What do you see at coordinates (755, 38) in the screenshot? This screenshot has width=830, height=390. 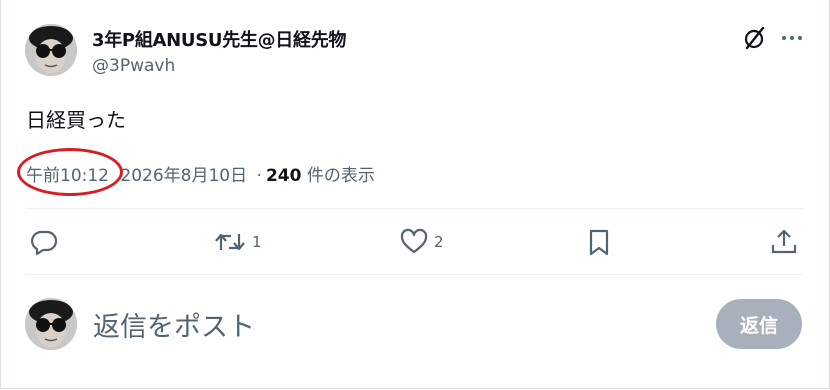 I see `grok-icon` at bounding box center [755, 38].